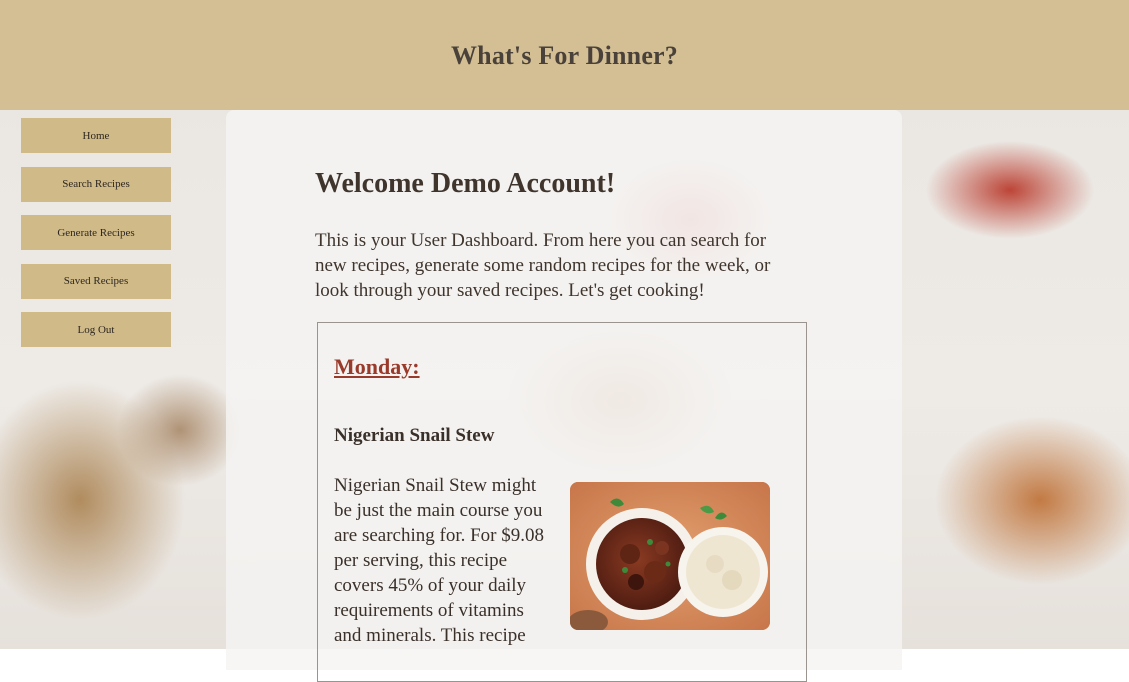 This screenshot has height=682, width=1129. I want to click on recipe-image, so click(670, 556).